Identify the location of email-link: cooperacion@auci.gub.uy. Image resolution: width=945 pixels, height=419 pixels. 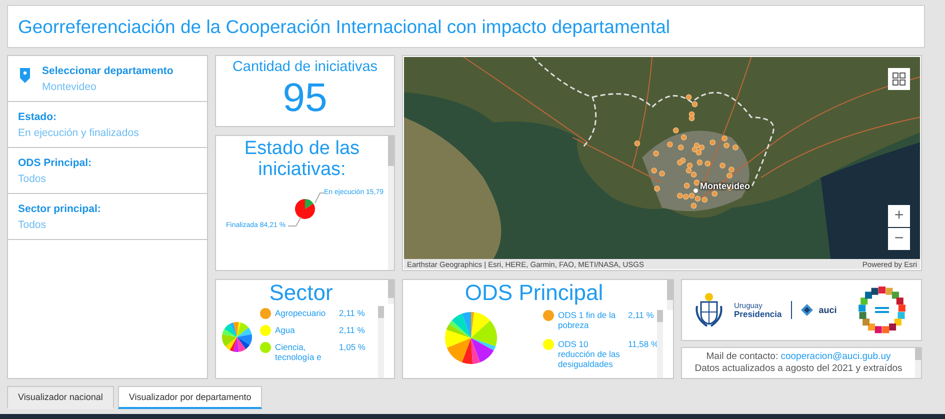
(835, 356).